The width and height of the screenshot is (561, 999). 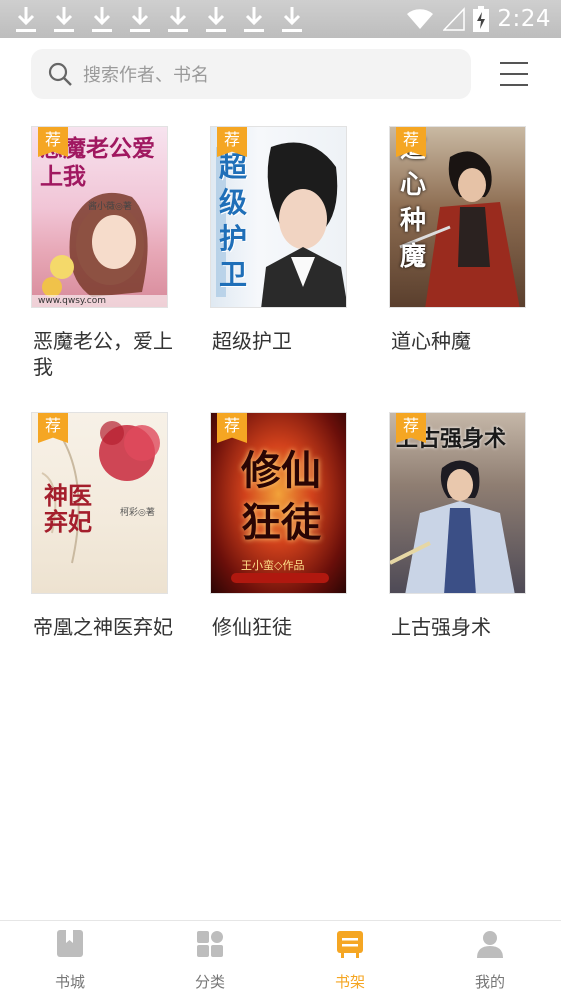 What do you see at coordinates (280, 959) in the screenshot?
I see `bottom-navigation: 书城 分类 书架 我的` at bounding box center [280, 959].